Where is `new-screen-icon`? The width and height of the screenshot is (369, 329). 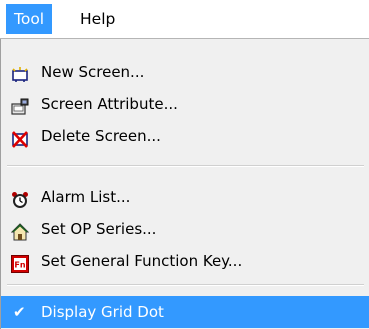
new-screen-icon is located at coordinates (20, 72).